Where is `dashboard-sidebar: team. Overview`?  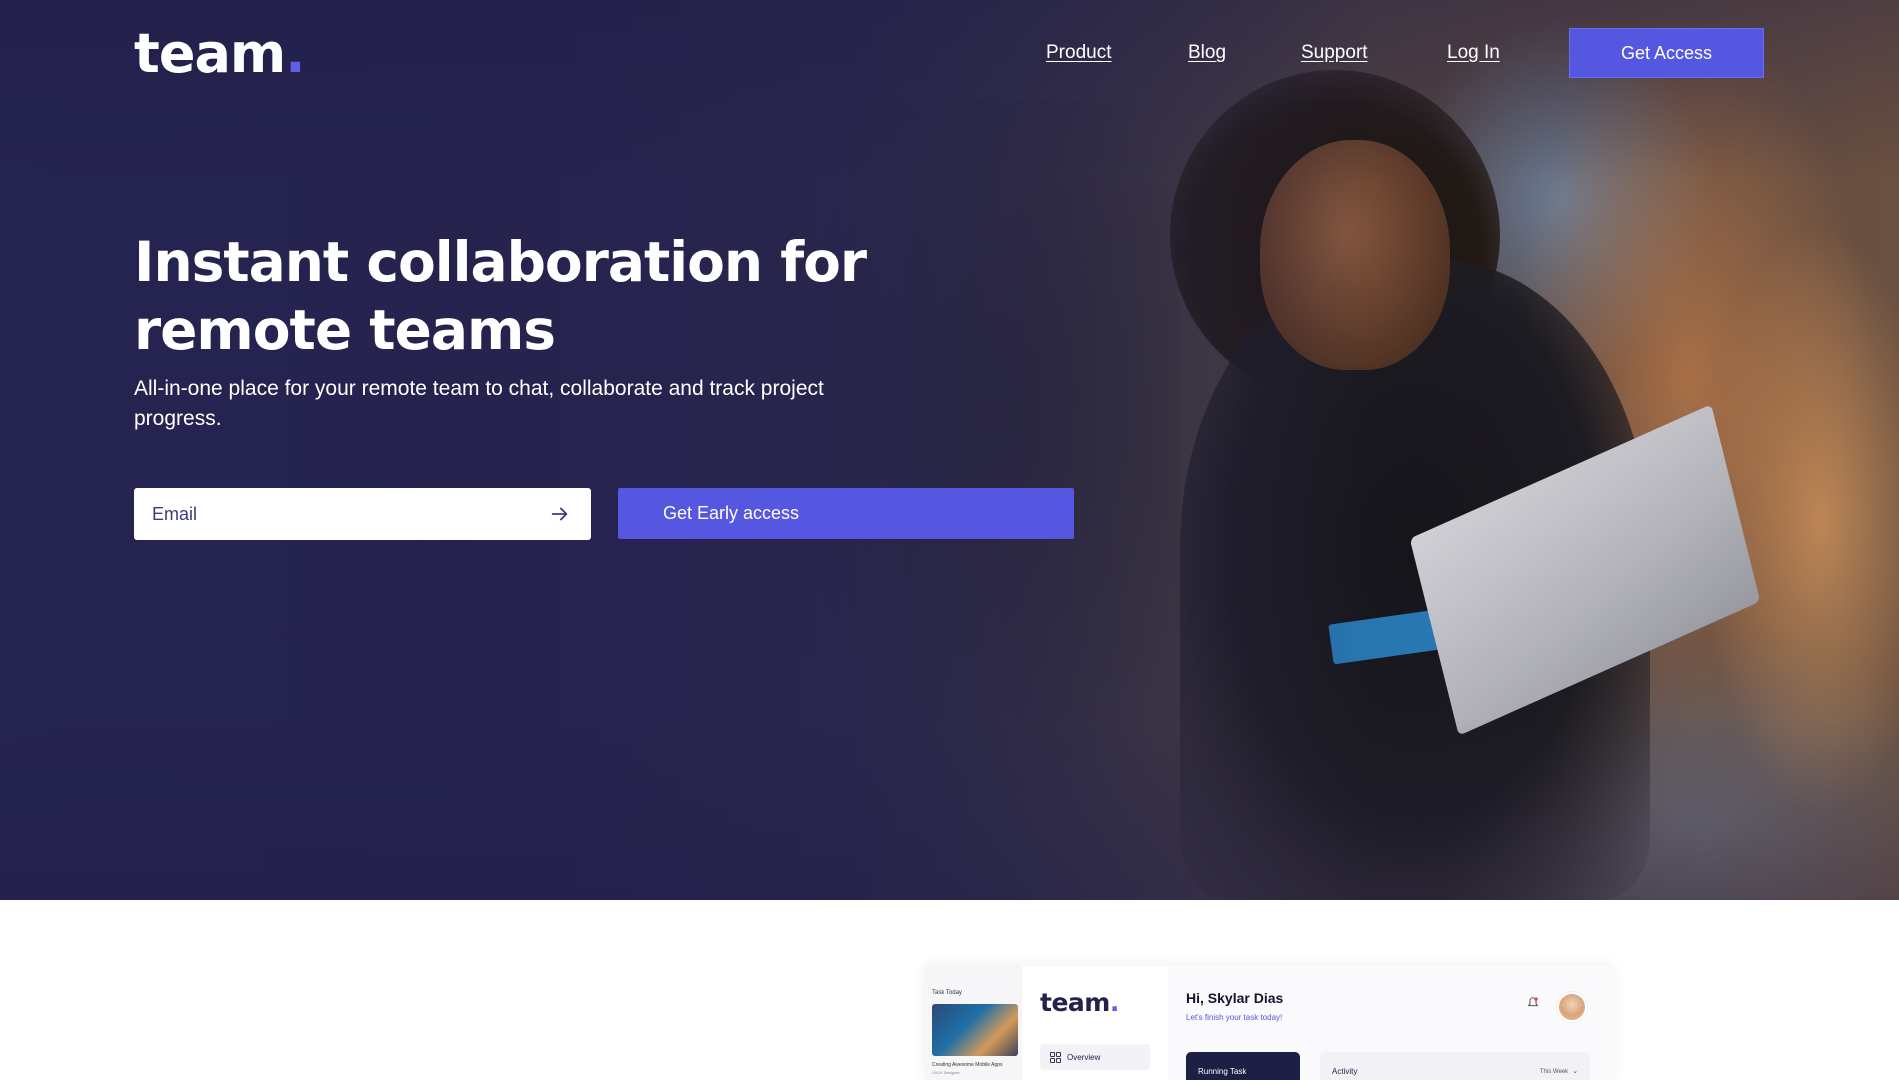
dashboard-sidebar: team. Overview is located at coordinates (1095, 1023).